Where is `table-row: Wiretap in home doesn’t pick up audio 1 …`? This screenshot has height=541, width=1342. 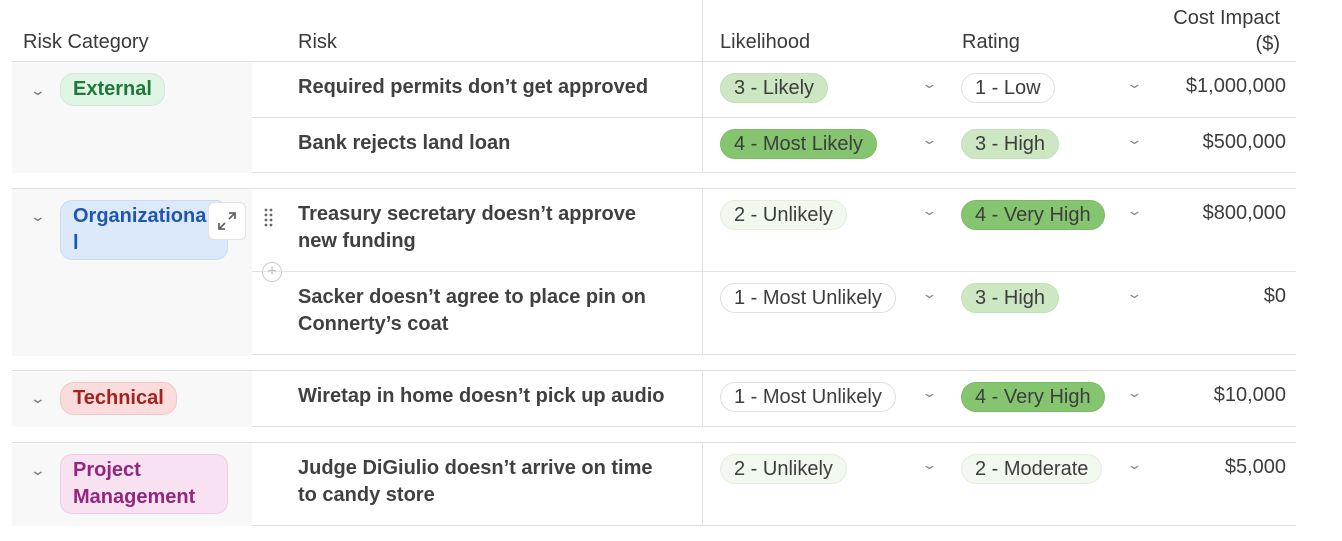
table-row: Wiretap in home doesn’t pick up audio 1 … is located at coordinates (774, 399).